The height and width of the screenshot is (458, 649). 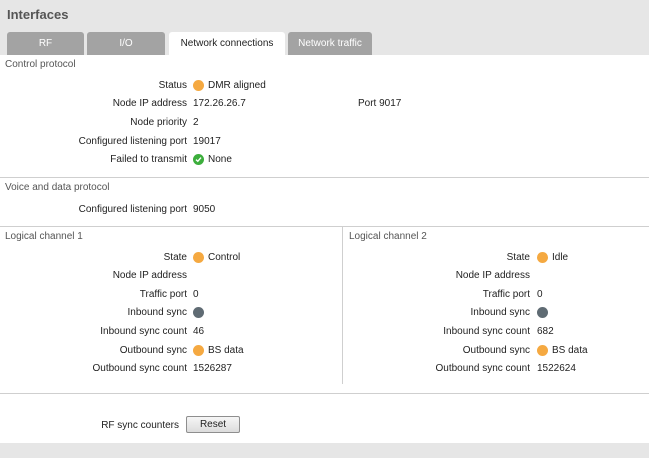 What do you see at coordinates (196, 294) in the screenshot?
I see `ch1-traffic-port-value: 0` at bounding box center [196, 294].